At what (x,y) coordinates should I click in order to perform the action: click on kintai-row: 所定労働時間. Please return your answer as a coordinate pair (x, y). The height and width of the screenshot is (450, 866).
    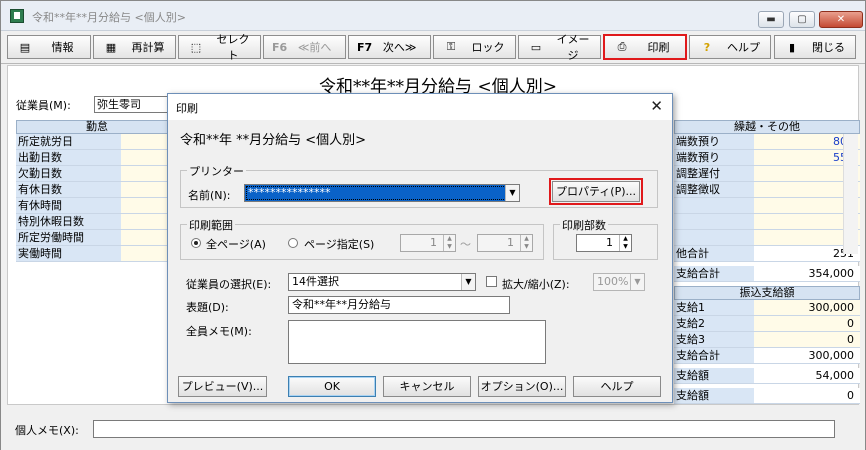
    Looking at the image, I should click on (97, 238).